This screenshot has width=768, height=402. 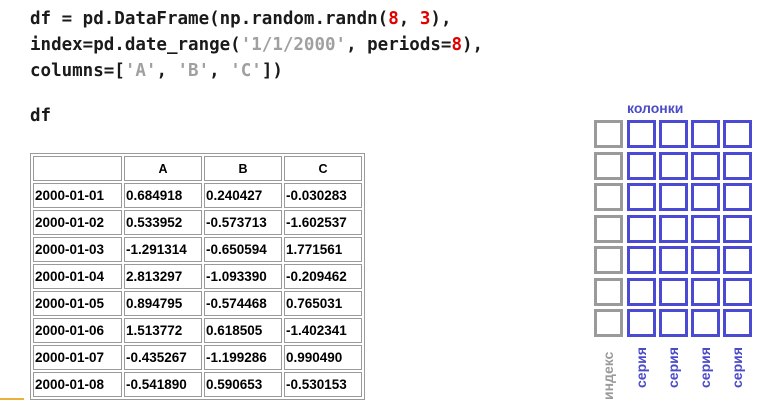 I want to click on code-token: 'C', so click(x=246, y=71).